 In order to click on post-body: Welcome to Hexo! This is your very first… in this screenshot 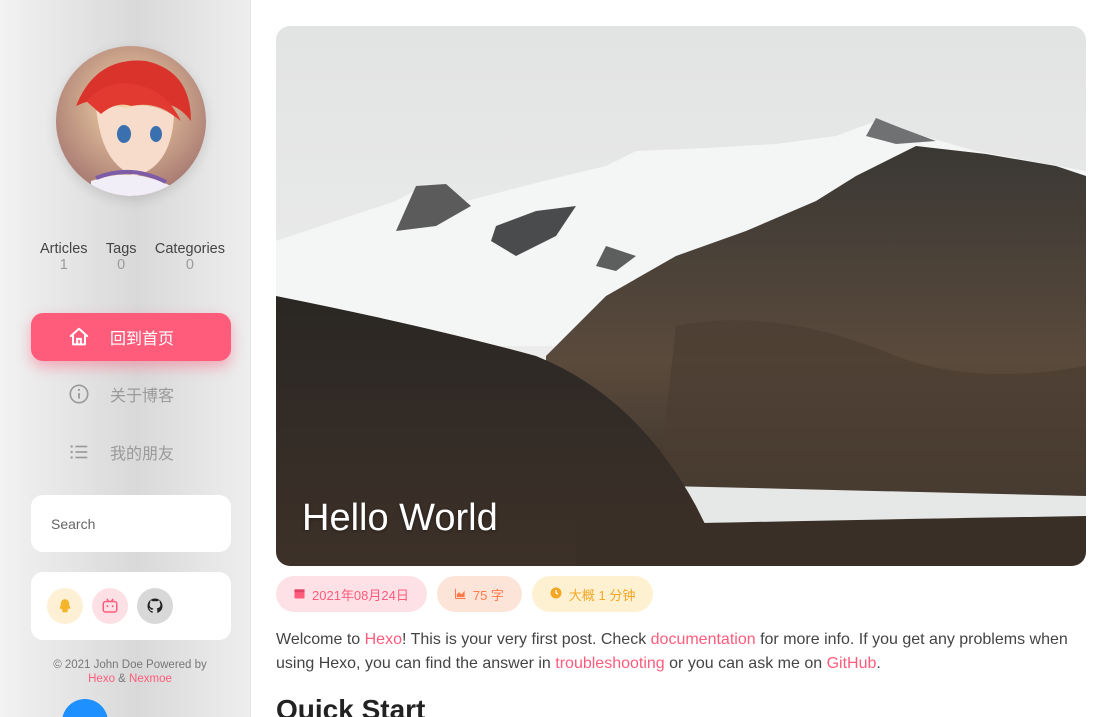, I will do `click(683, 652)`.